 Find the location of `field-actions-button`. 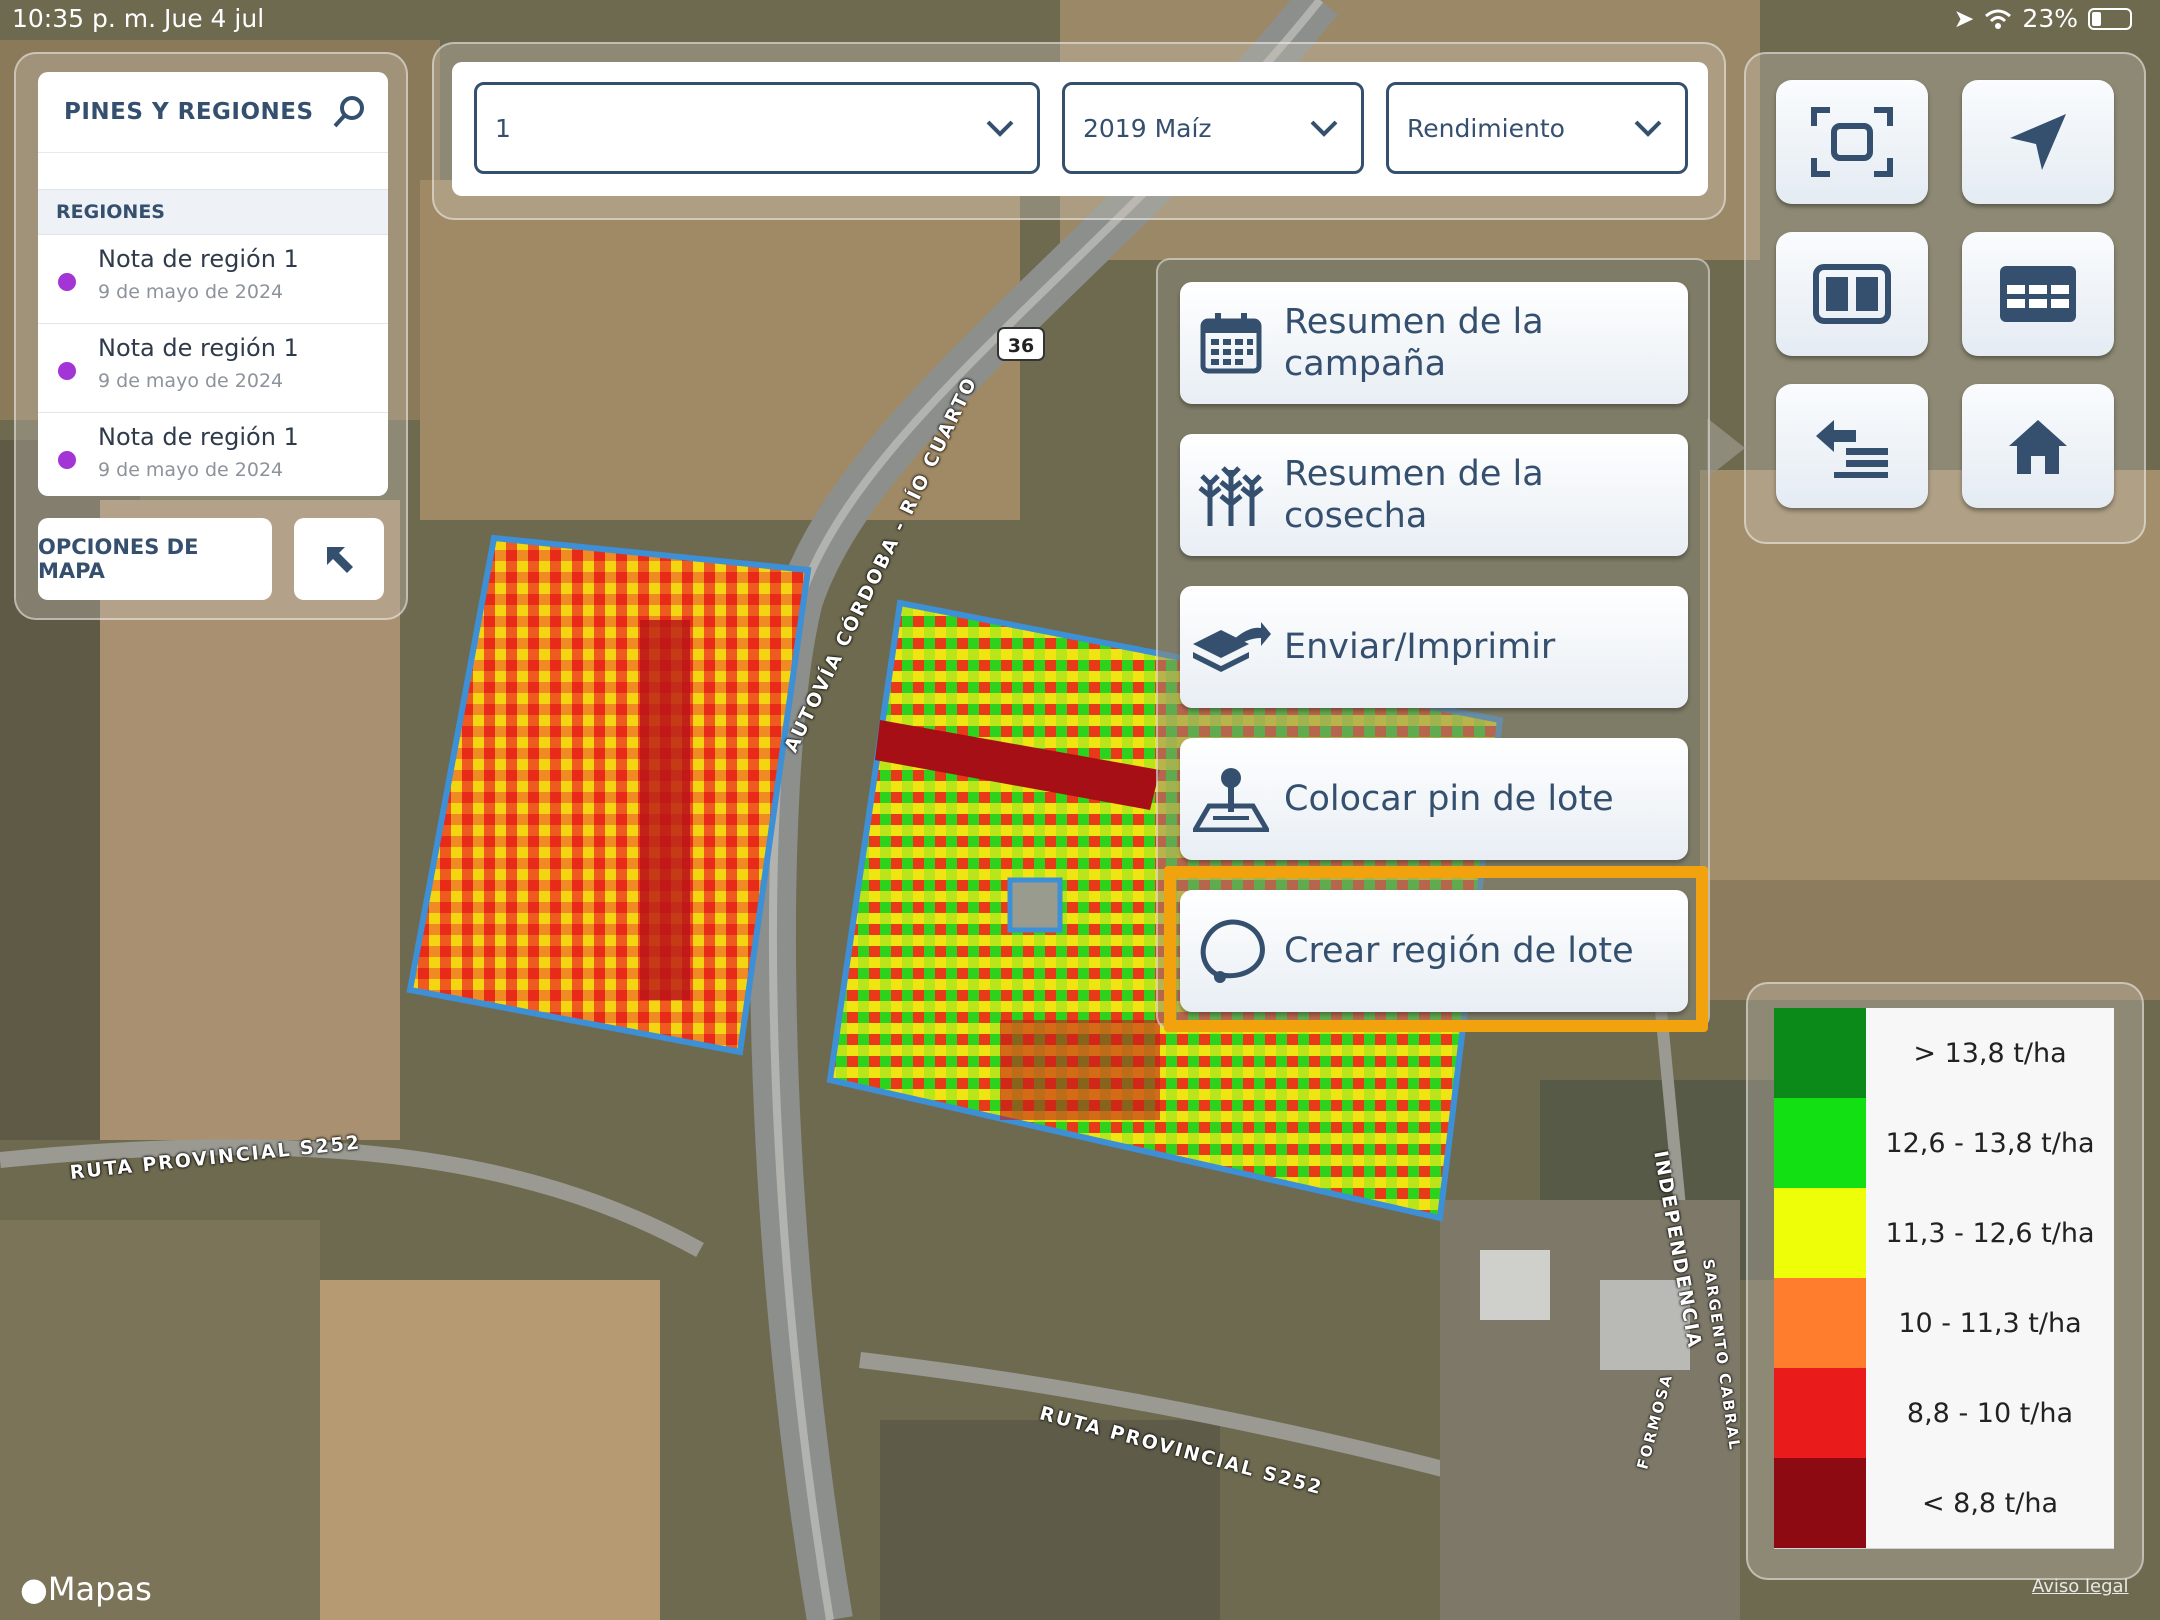

field-actions-button is located at coordinates (1852, 446).